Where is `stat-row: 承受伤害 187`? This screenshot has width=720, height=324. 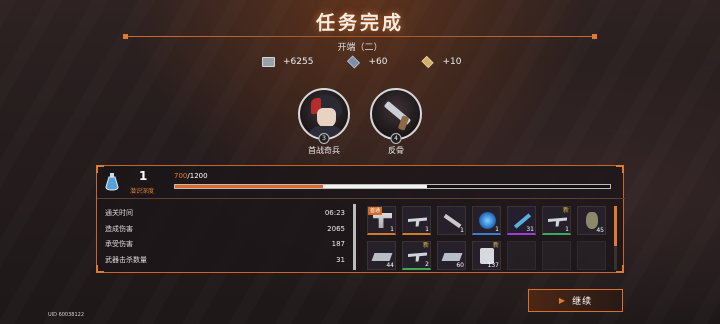 stat-row: 承受伤害 187 is located at coordinates (225, 245).